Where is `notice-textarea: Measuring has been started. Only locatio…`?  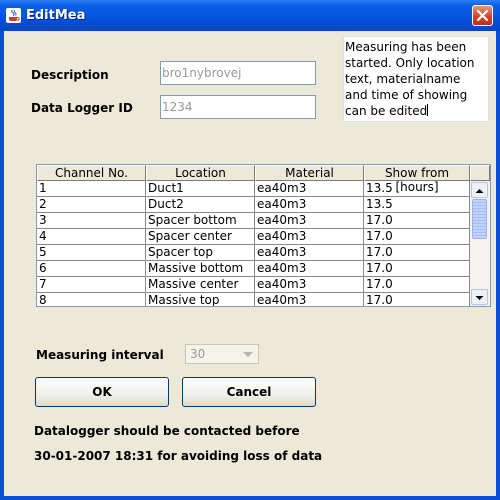
notice-textarea: Measuring has been started. Only locatio… is located at coordinates (416, 79).